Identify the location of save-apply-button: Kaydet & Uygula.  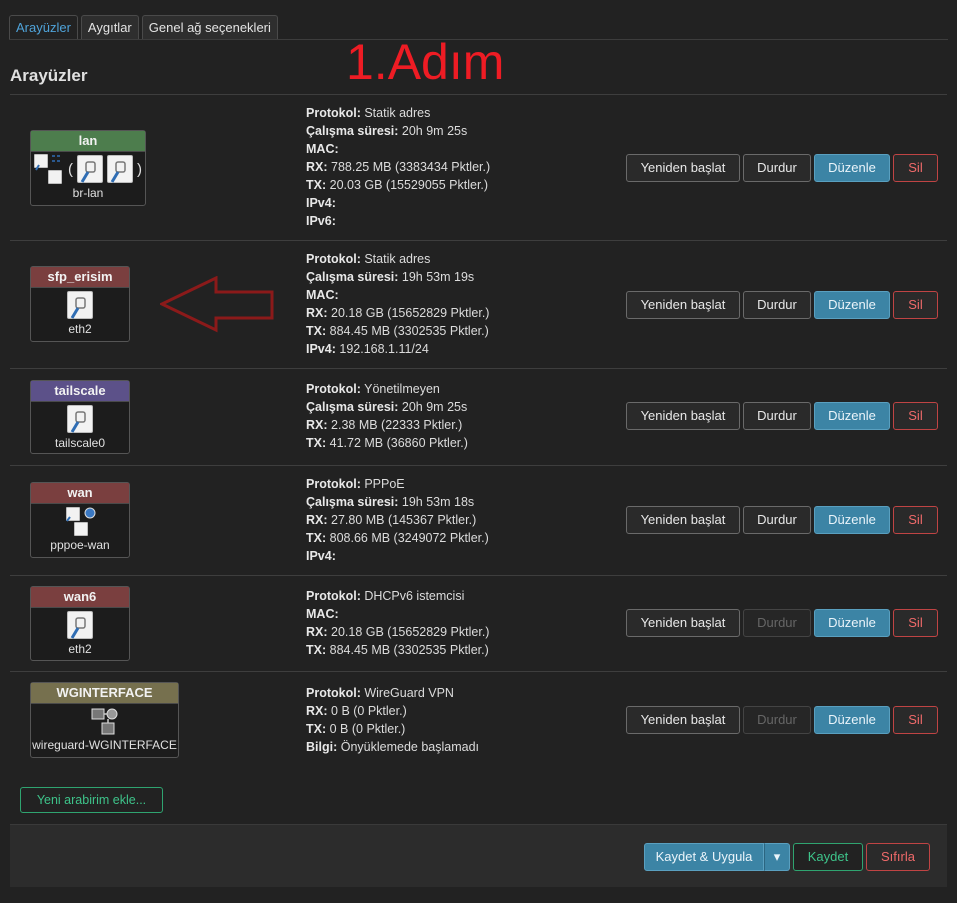
(704, 857).